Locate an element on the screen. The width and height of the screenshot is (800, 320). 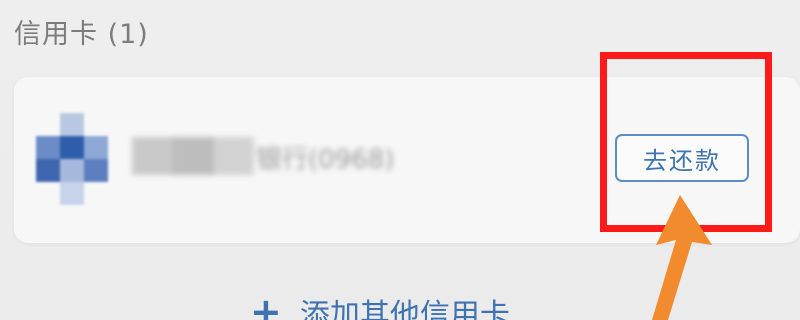
arrow-icon is located at coordinates (682, 257).